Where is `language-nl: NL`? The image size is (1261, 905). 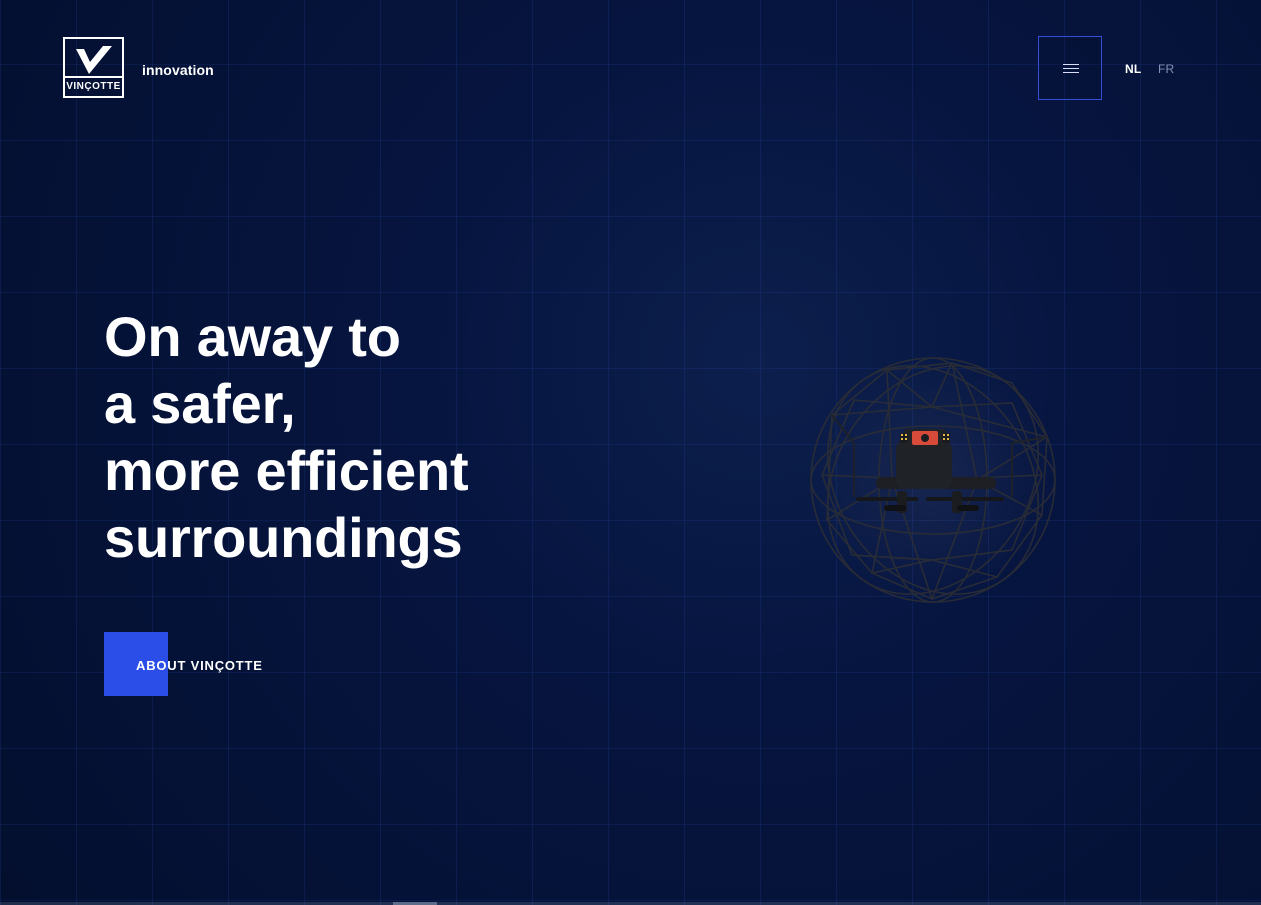
language-nl: NL is located at coordinates (1133, 69).